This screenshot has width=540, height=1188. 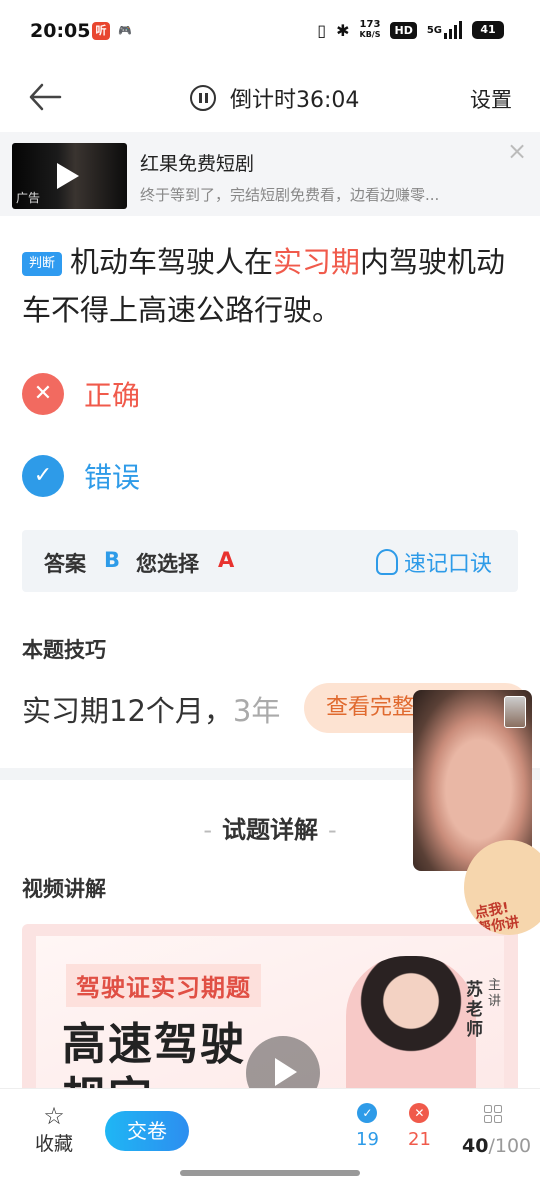 I want to click on question-highlight: 实习期, so click(x=317, y=262).